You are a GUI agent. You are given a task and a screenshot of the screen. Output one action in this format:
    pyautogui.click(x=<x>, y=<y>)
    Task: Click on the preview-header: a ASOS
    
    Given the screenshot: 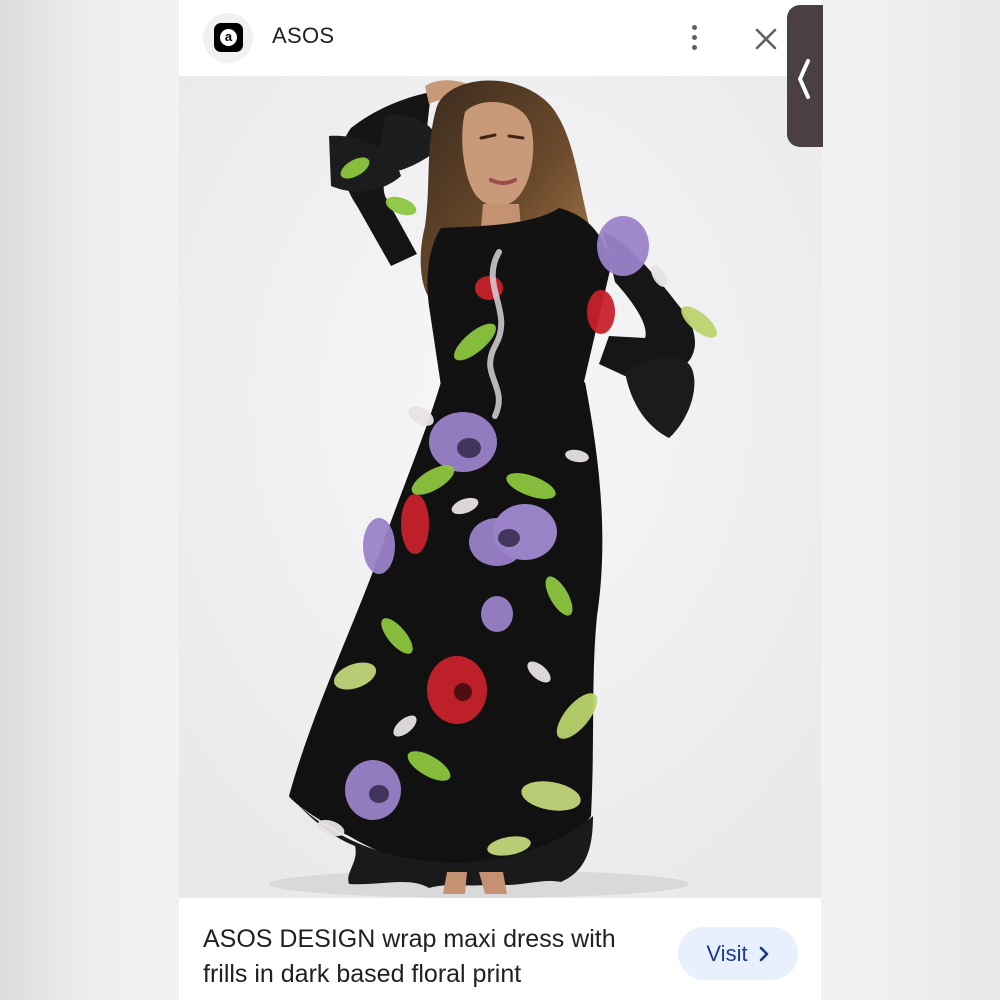 What is the action you would take?
    pyautogui.click(x=500, y=38)
    